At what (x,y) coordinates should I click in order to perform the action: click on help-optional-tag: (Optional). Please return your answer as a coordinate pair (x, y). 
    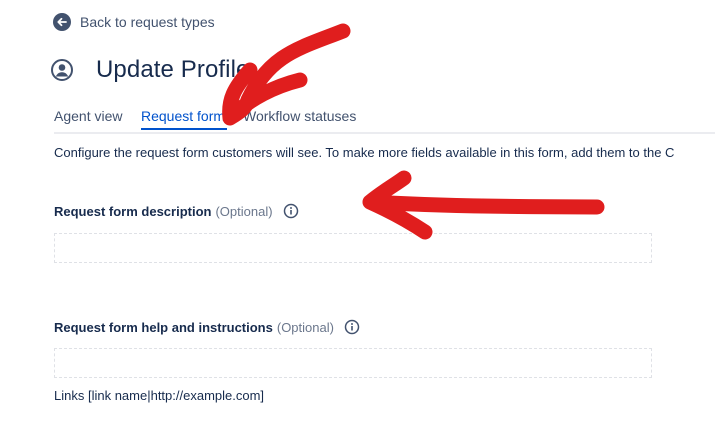
    Looking at the image, I should click on (305, 327).